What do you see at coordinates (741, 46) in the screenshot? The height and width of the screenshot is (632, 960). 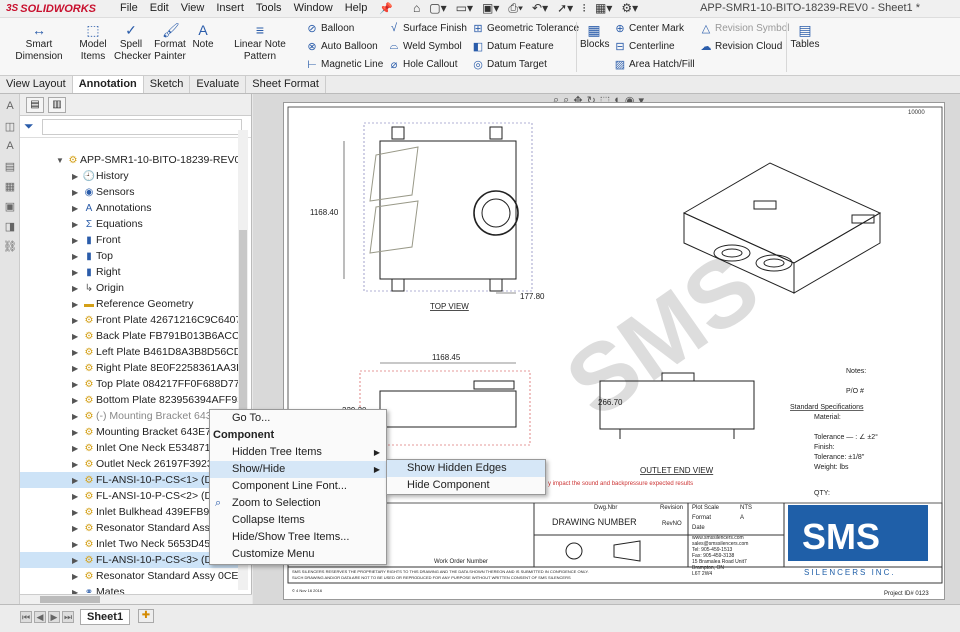 I see `revision-cloud-button: ☁ Revision Cloud` at bounding box center [741, 46].